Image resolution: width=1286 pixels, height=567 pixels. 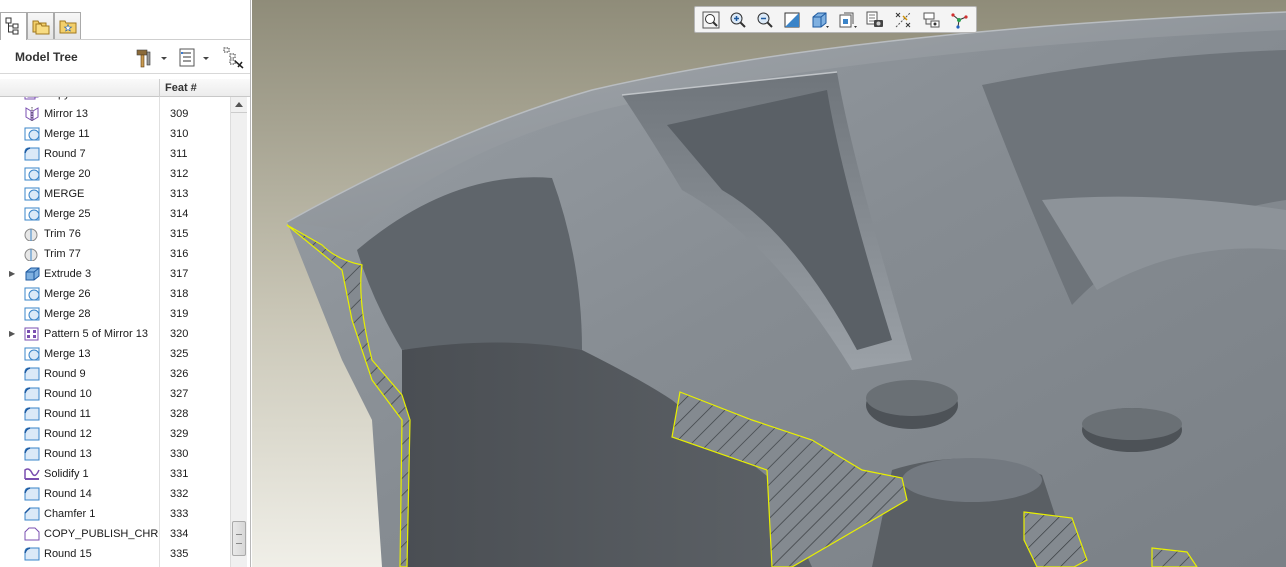 I want to click on view-manager-icon, so click(x=874, y=19).